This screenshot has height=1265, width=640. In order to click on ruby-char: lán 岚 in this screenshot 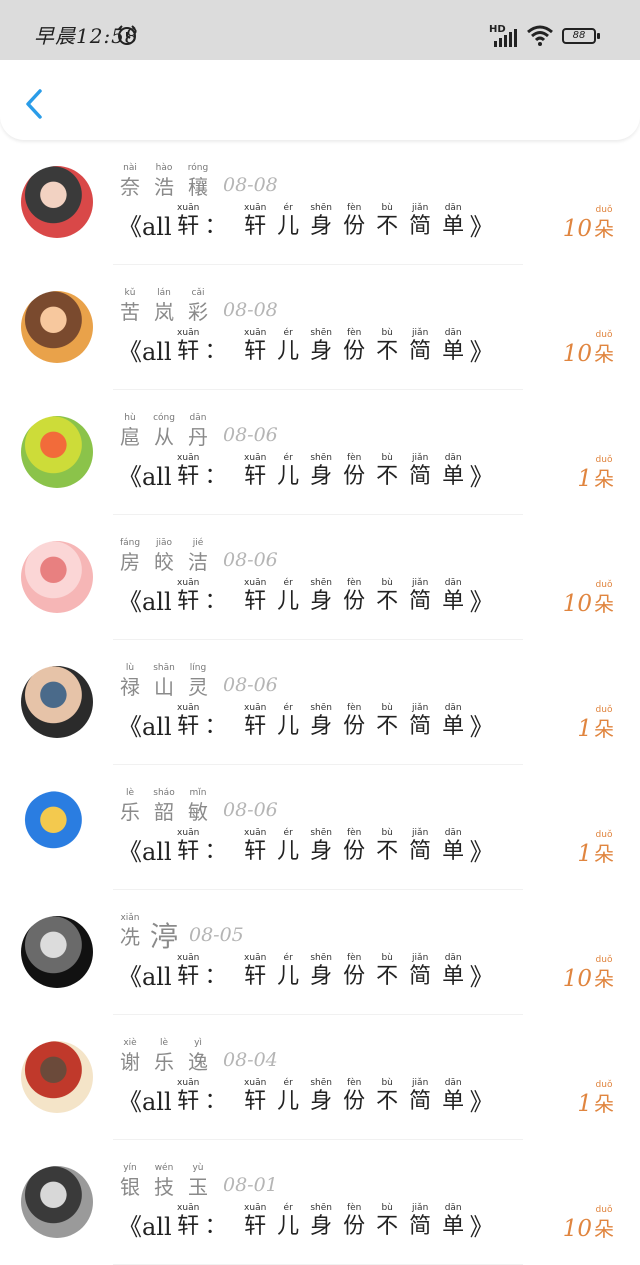, I will do `click(164, 306)`.